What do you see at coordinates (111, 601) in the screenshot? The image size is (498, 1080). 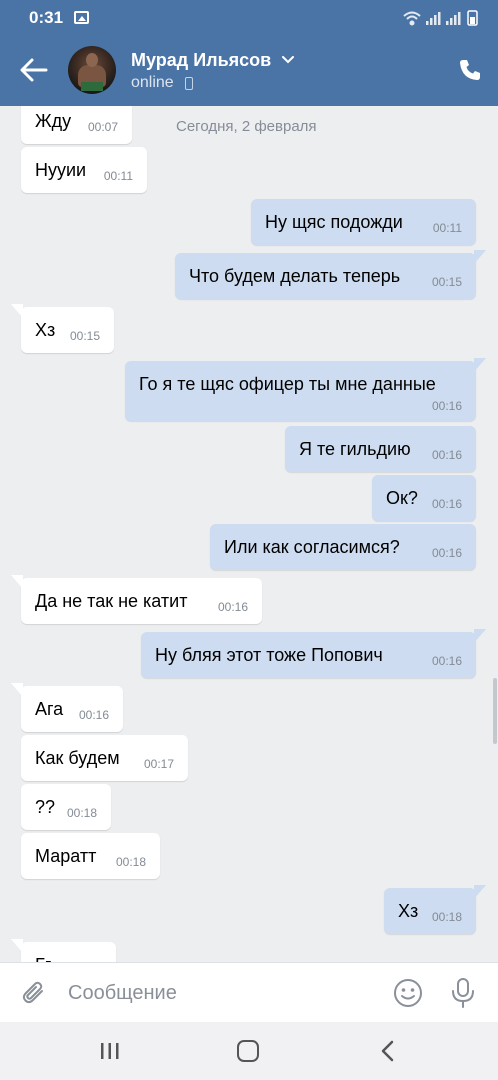 I see `message-text: Да не так не катит` at bounding box center [111, 601].